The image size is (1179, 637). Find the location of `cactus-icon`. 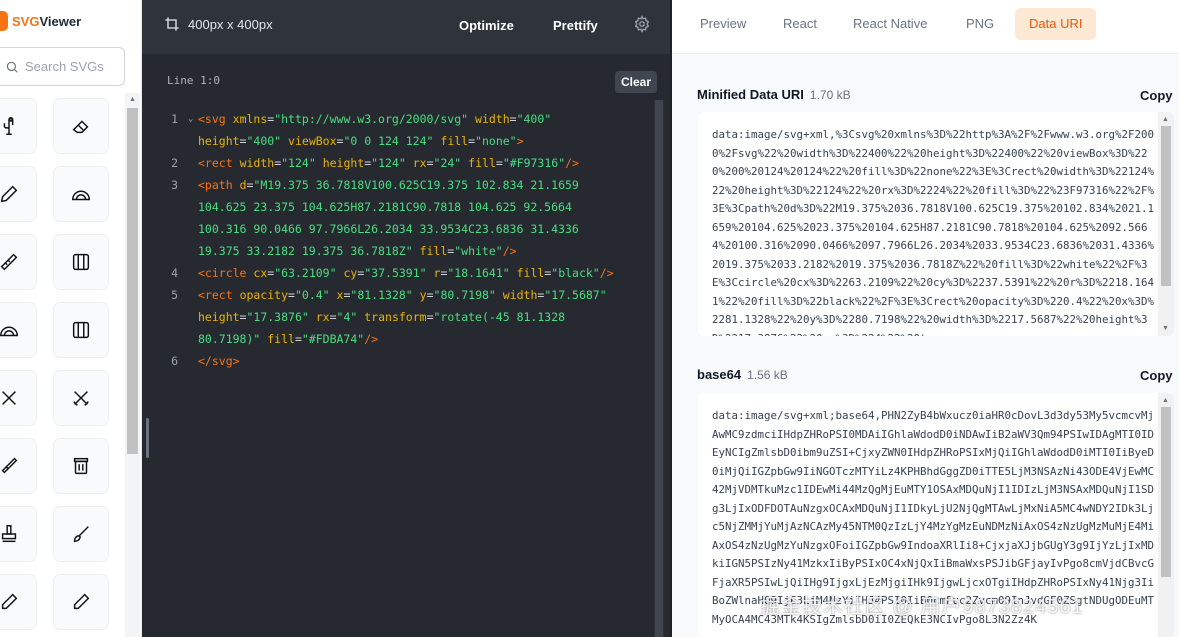

cactus-icon is located at coordinates (8, 126).